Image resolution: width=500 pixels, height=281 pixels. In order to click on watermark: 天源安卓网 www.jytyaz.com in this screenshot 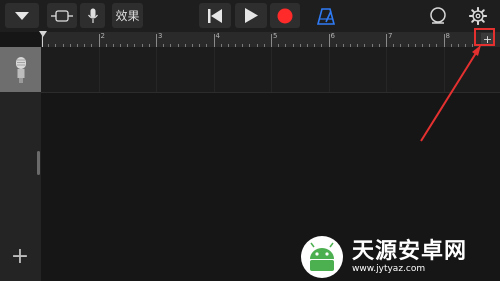, I will do `click(399, 257)`.